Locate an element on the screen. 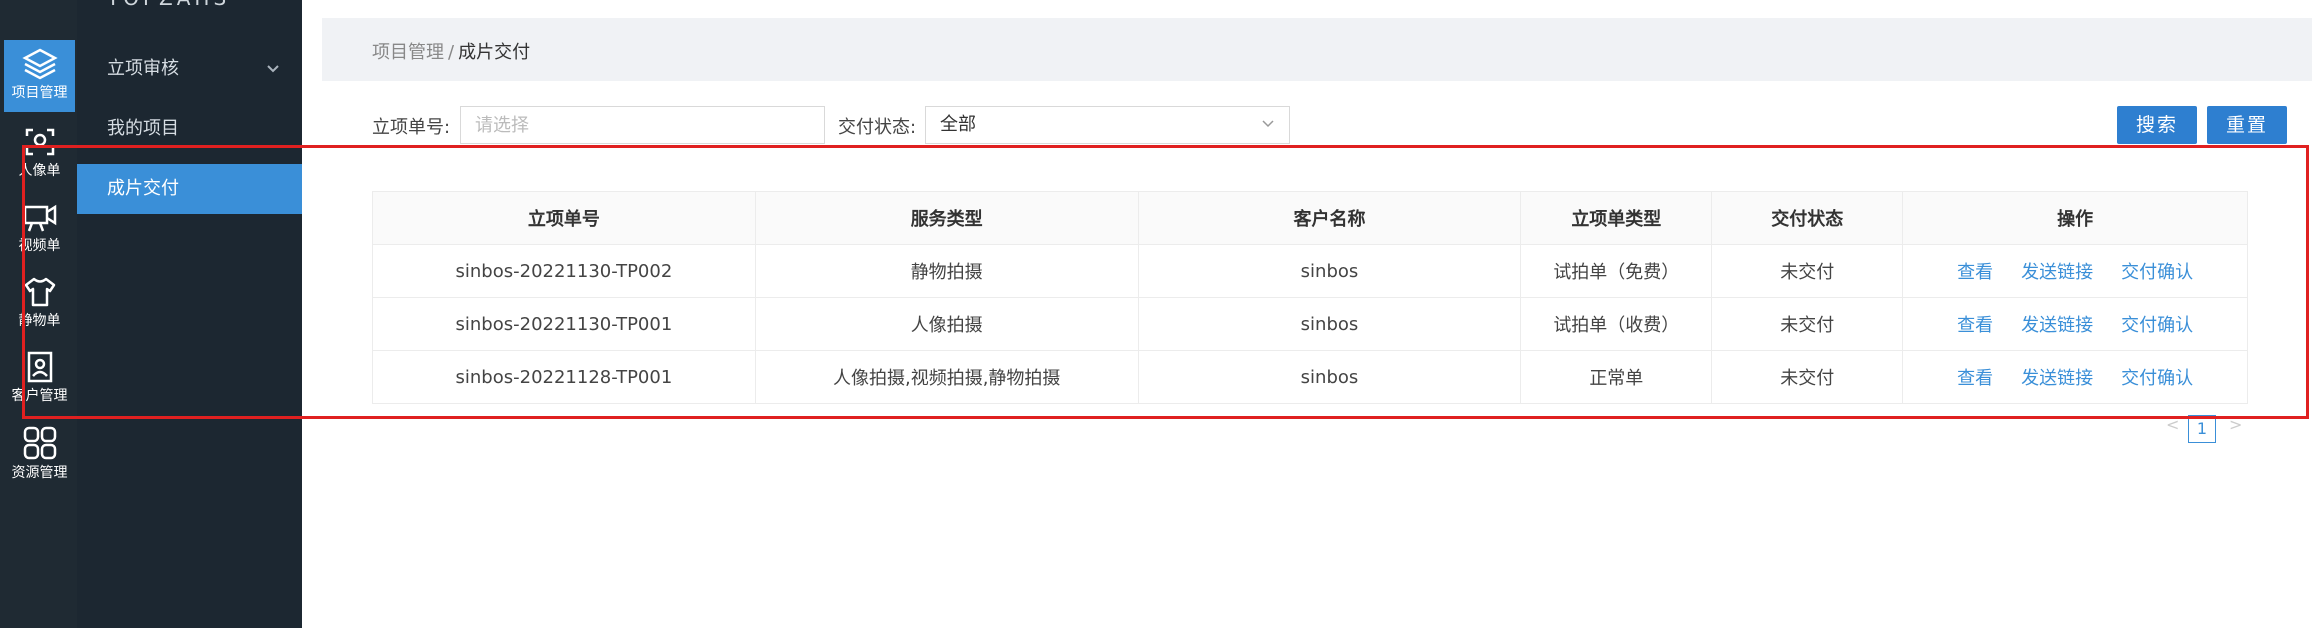 The width and height of the screenshot is (2312, 628). reset-button: 重置 is located at coordinates (2247, 125).